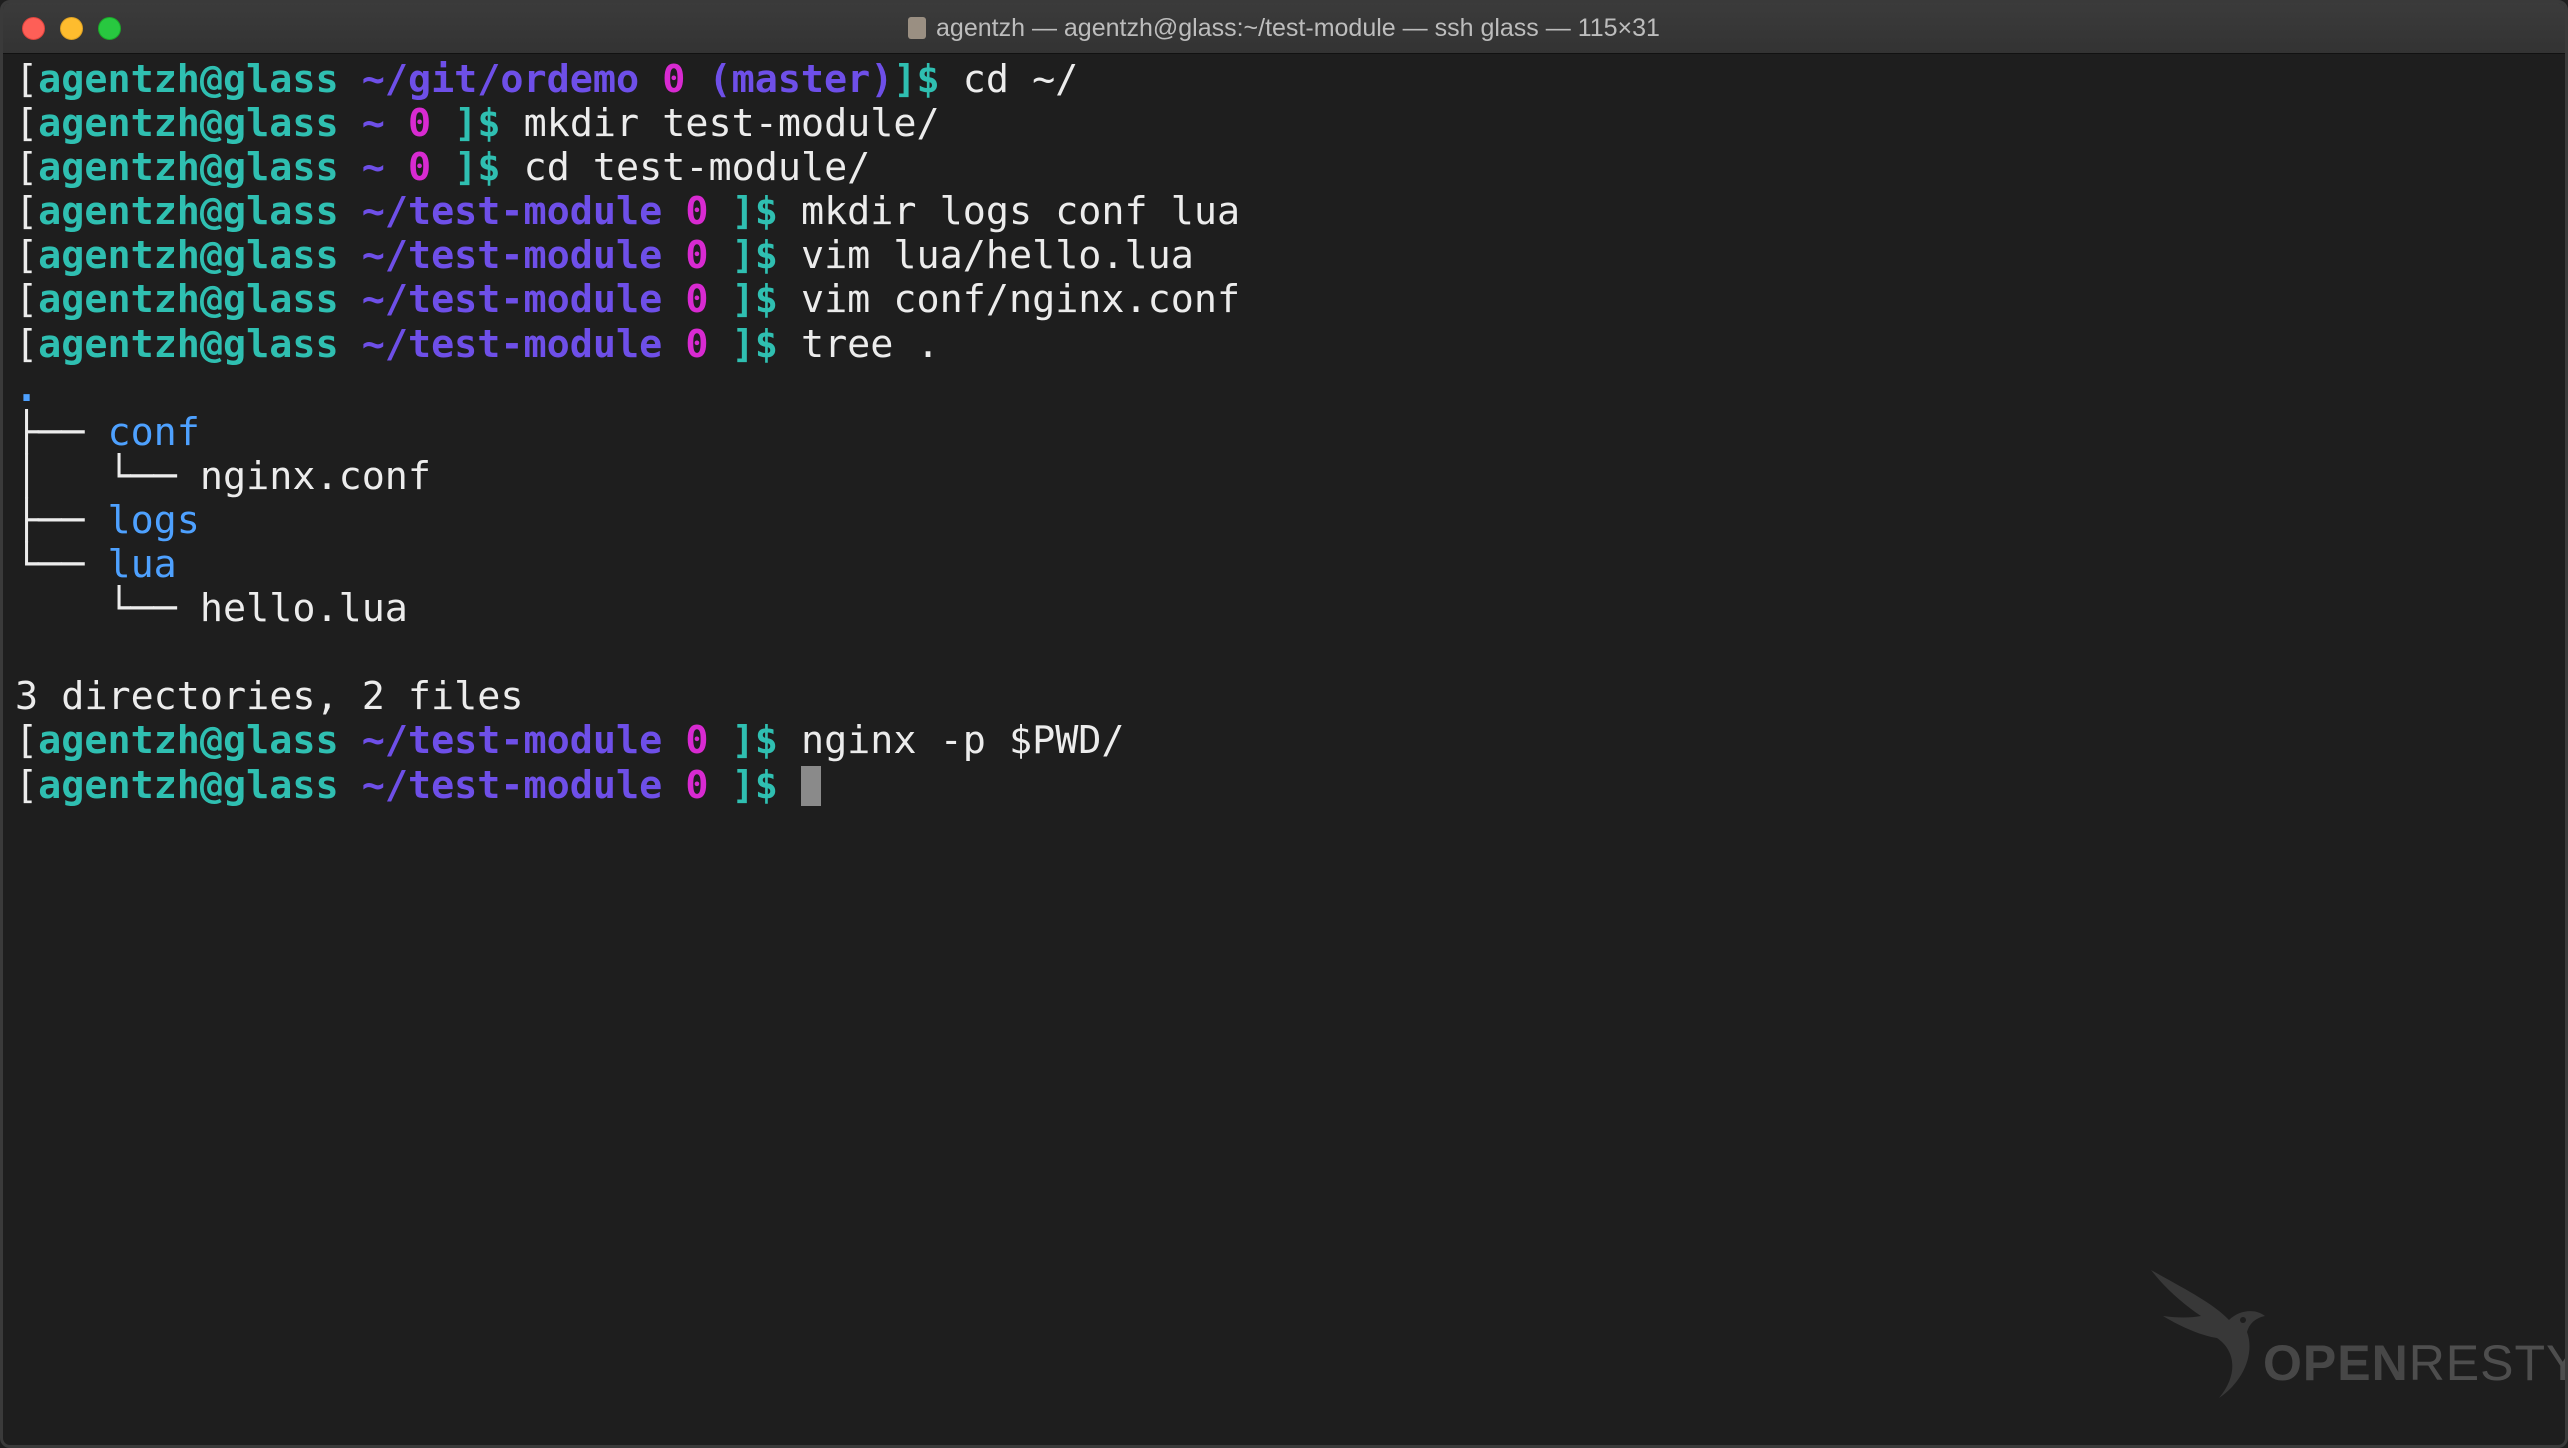 Image resolution: width=2568 pixels, height=1448 pixels. Describe the element at coordinates (962, 741) in the screenshot. I see `command-text: nginx -p $PWD/` at that location.